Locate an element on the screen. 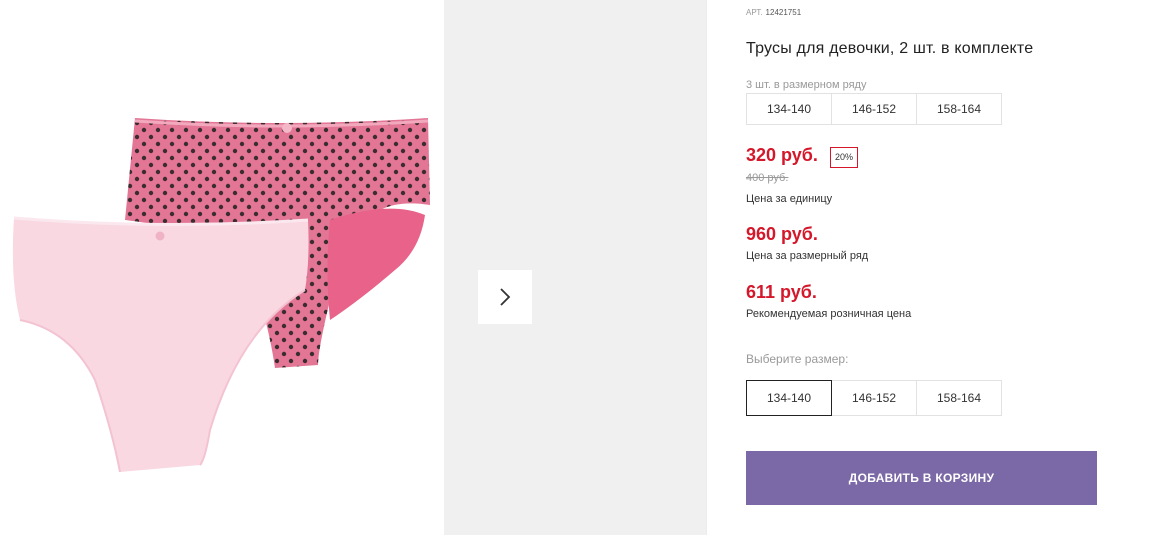 The height and width of the screenshot is (540, 1149). article-value: 12421751 is located at coordinates (783, 12).